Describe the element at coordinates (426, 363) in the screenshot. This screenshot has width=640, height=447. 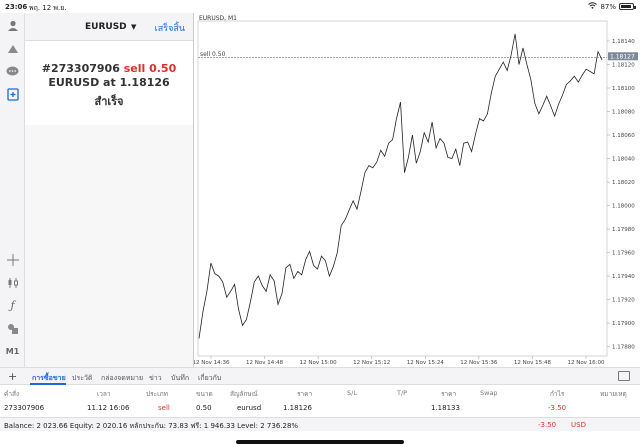
I see `x-tick-label: 12 Nov 15:24` at that location.